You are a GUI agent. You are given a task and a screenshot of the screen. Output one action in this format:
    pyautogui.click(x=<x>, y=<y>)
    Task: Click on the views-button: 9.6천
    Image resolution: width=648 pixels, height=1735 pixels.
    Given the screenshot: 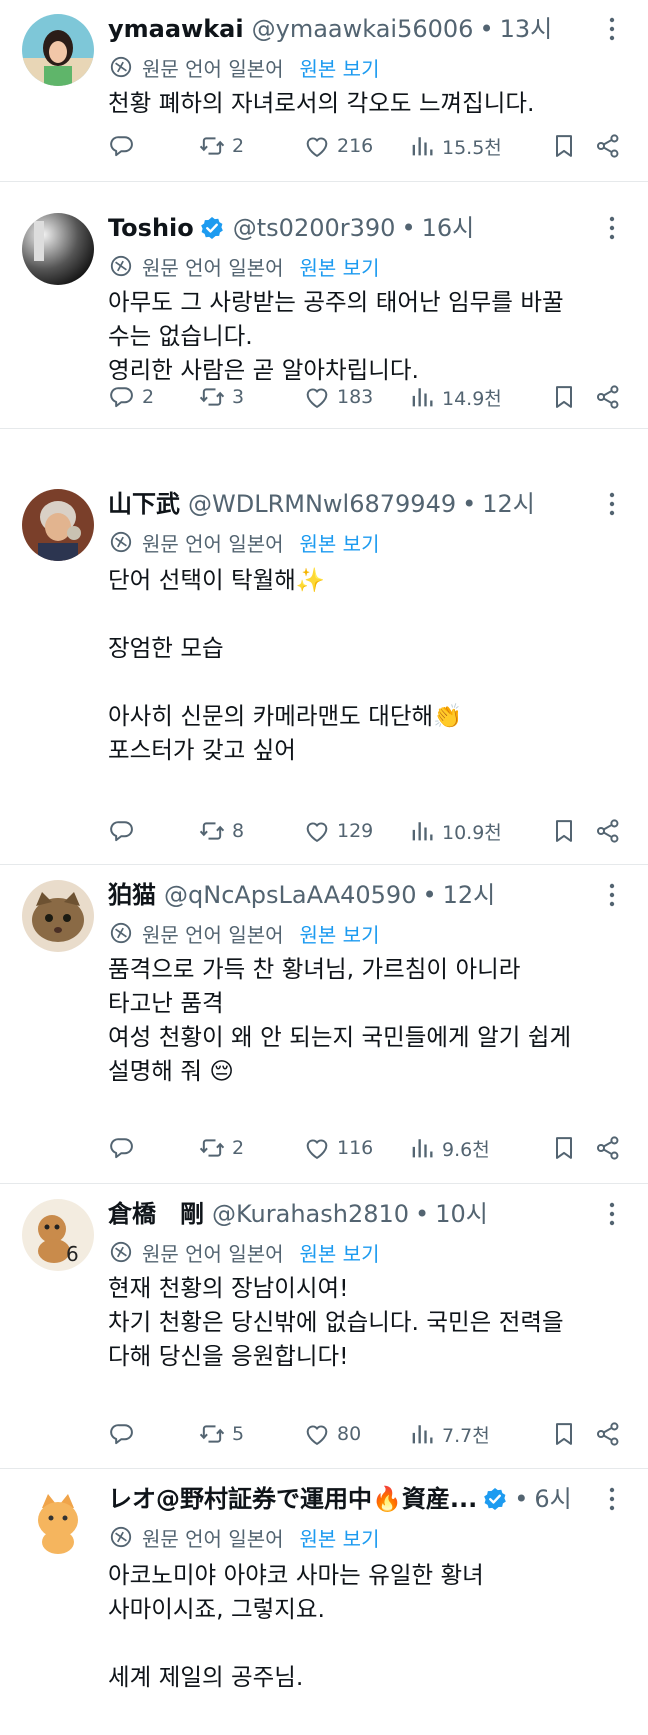 What is the action you would take?
    pyautogui.click(x=449, y=1148)
    